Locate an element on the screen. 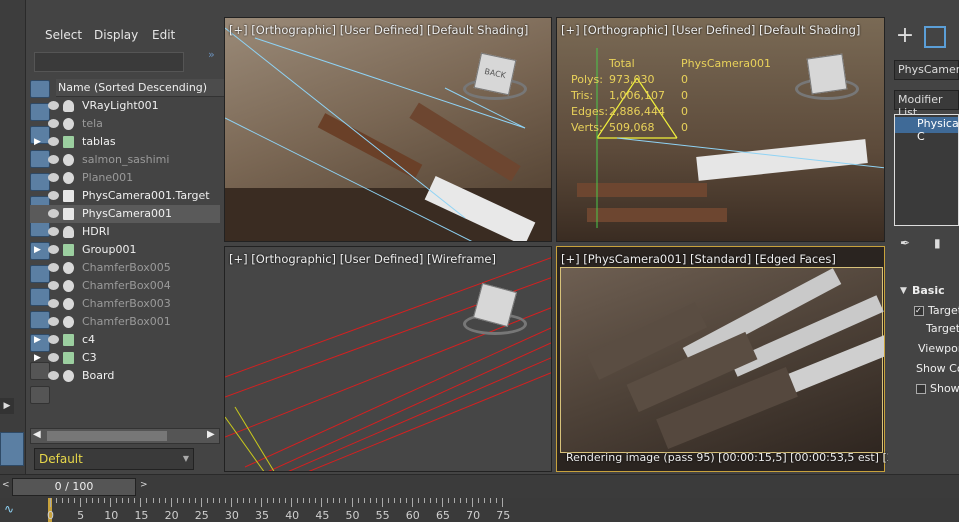 The height and width of the screenshot is (522, 959). list-item: ChamferBox001 is located at coordinates (125, 322).